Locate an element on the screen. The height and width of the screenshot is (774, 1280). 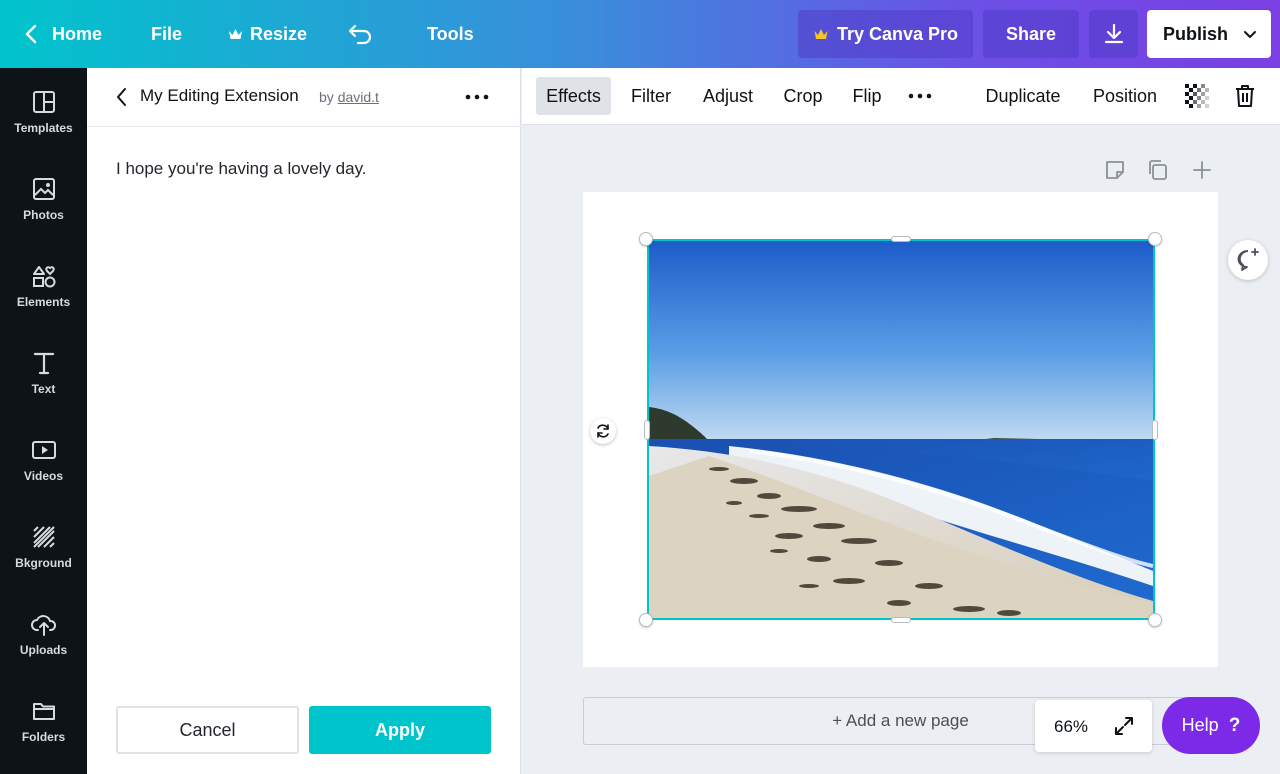
nav-item-folders: Folders is located at coordinates (43, 720).